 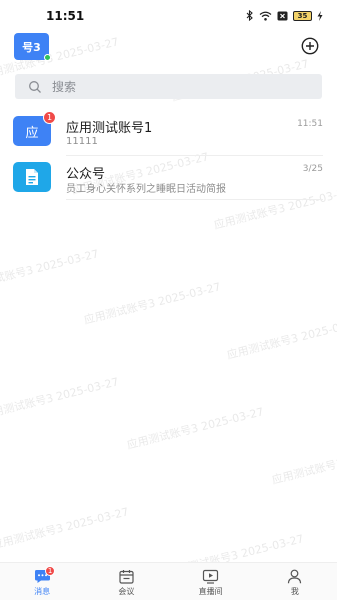 I want to click on user-avatar: 号3, so click(x=32, y=47).